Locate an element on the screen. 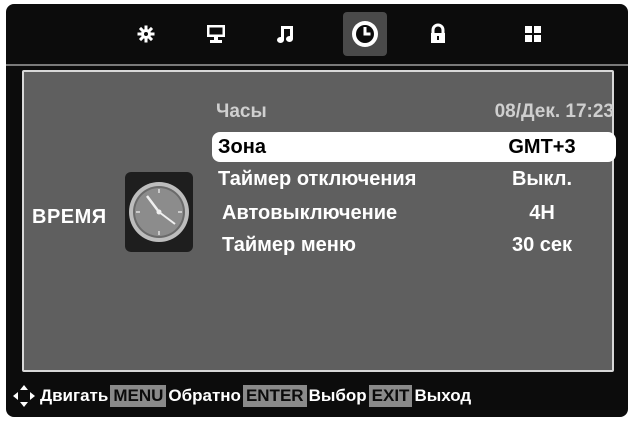 The width and height of the screenshot is (634, 421). grid-icon is located at coordinates (533, 34).